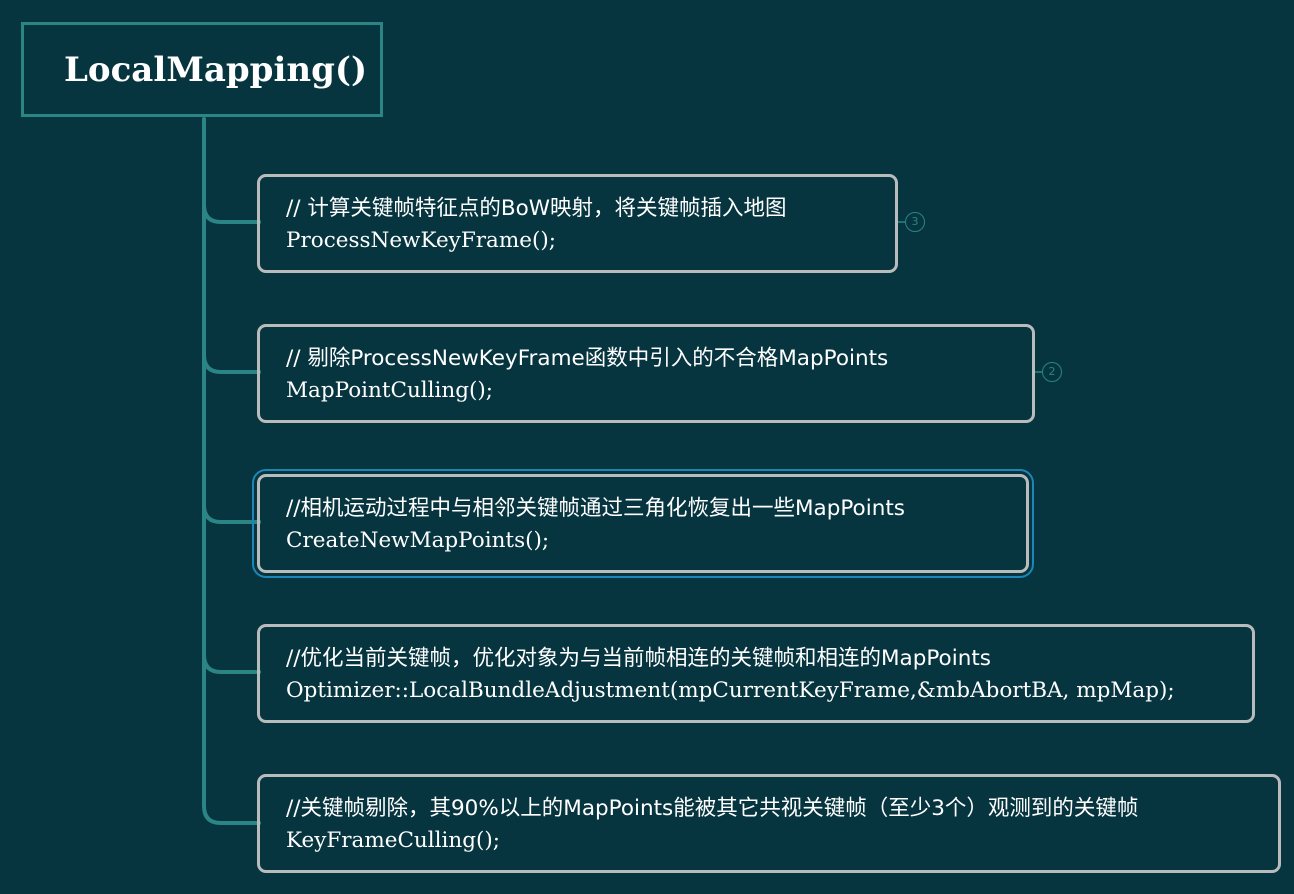 Image resolution: width=1294 pixels, height=894 pixels. Describe the element at coordinates (595, 508) in the screenshot. I see `node-comment: //相机运动过程中与相邻关键帧通过三角化恢复出一些MapPoints` at that location.